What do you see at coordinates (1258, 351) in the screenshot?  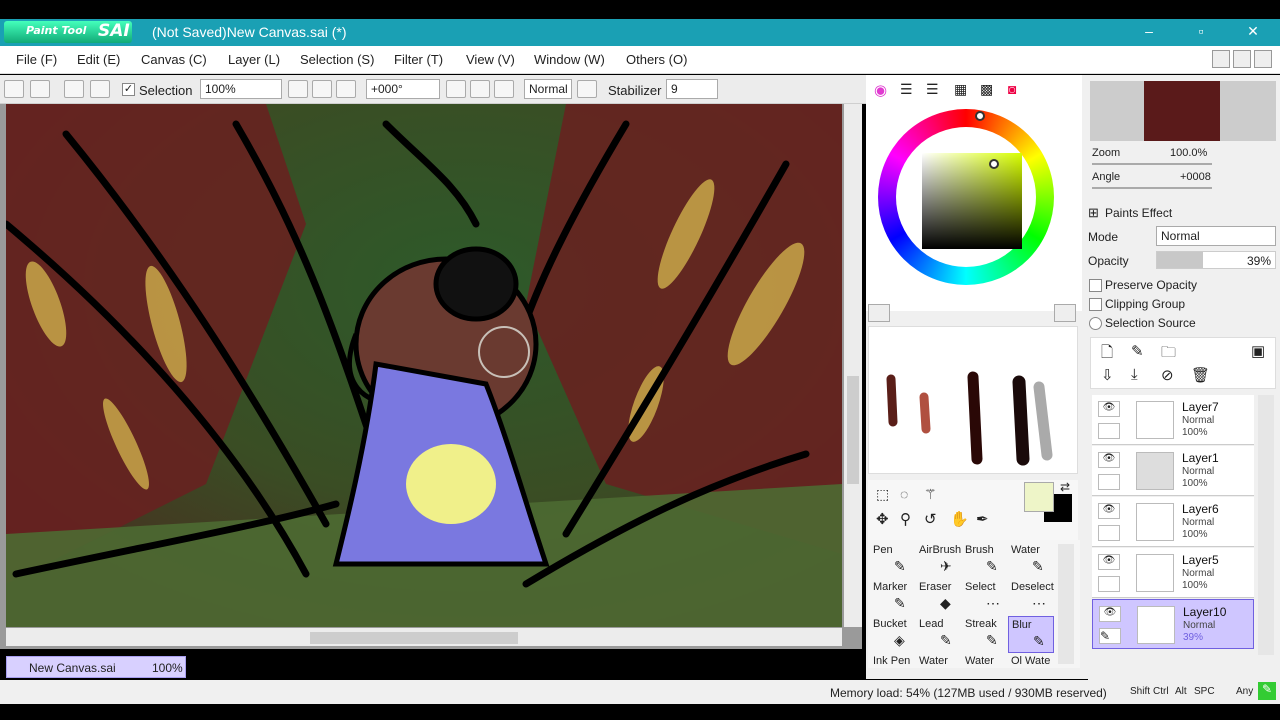 I see `layer-mask-icon: ▣` at bounding box center [1258, 351].